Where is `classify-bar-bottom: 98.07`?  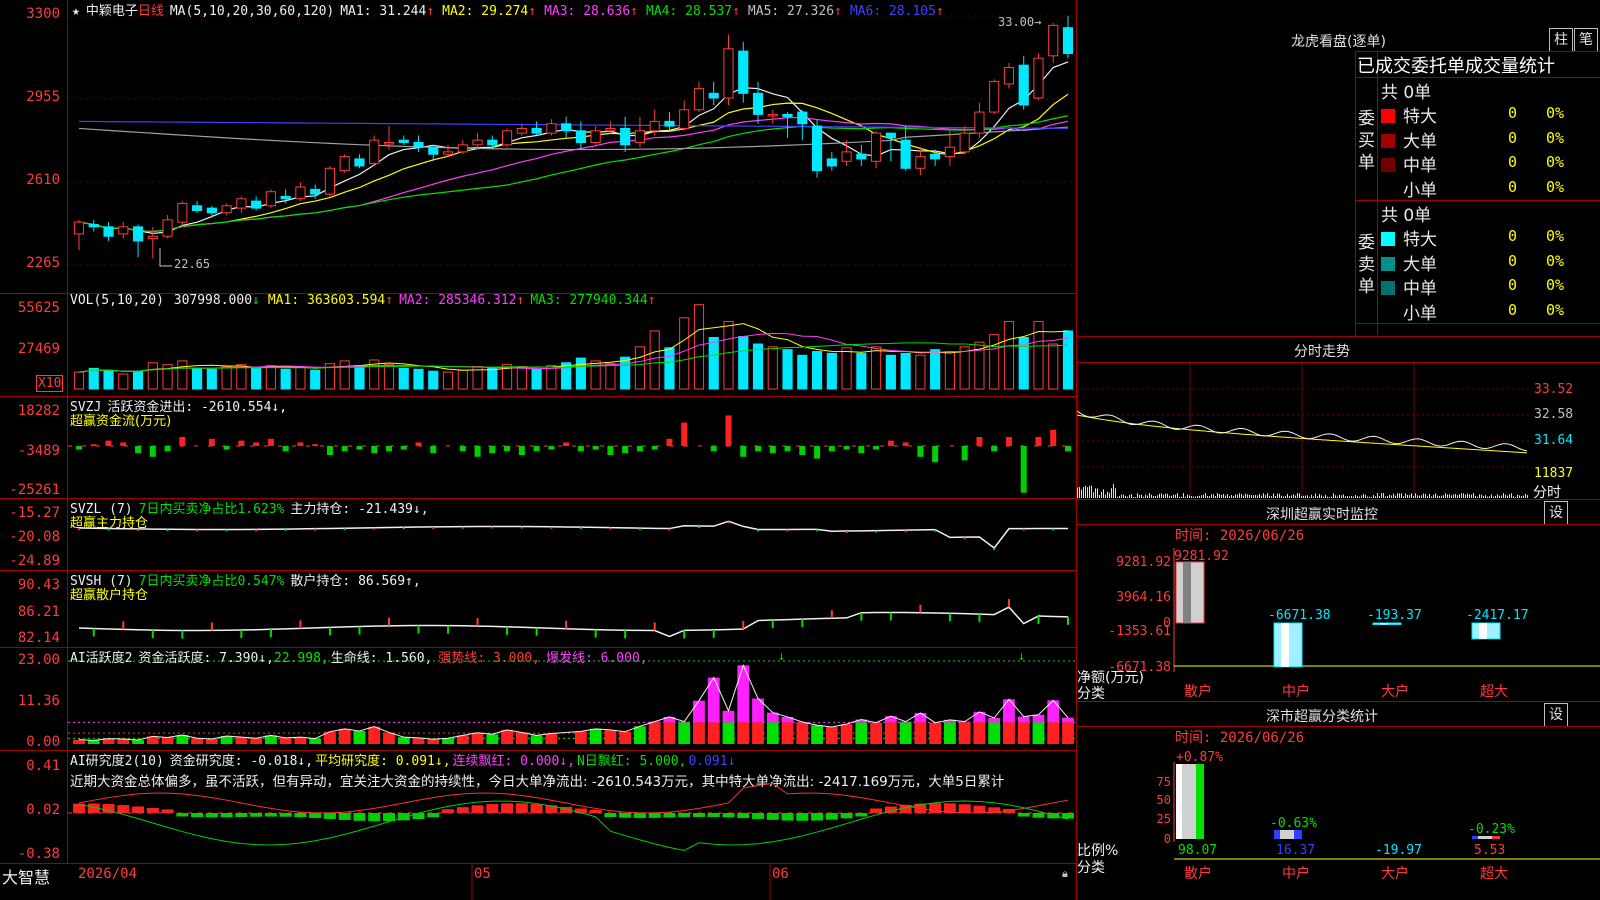 classify-bar-bottom: 98.07 is located at coordinates (1197, 850).